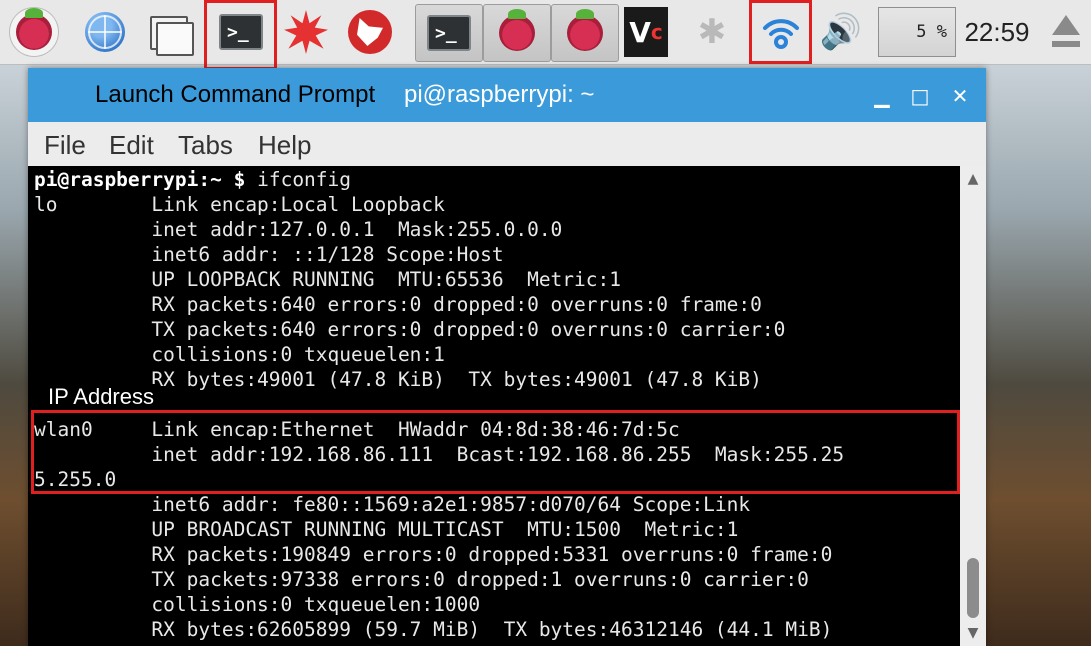  I want to click on menu-bar: File Edit Tabs Help, so click(507, 144).